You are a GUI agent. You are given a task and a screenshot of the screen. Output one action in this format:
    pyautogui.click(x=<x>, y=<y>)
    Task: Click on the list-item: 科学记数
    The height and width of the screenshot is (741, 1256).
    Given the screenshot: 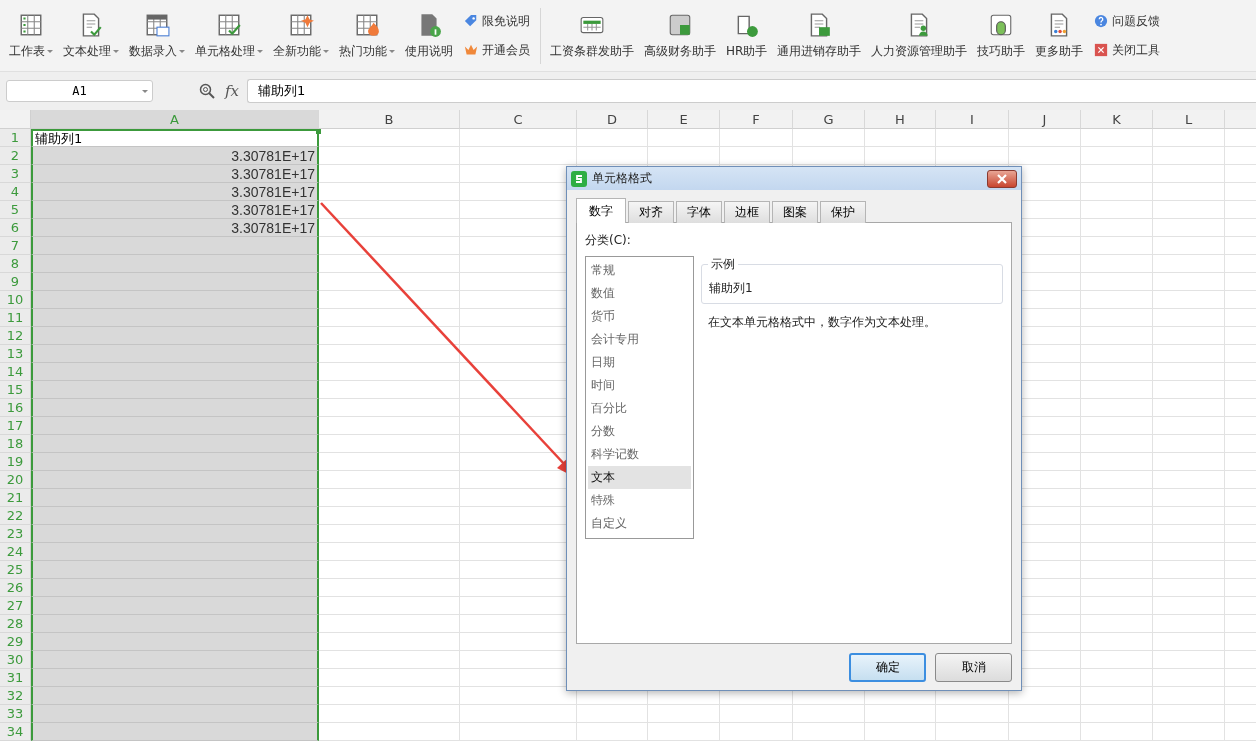 What is the action you would take?
    pyautogui.click(x=639, y=454)
    